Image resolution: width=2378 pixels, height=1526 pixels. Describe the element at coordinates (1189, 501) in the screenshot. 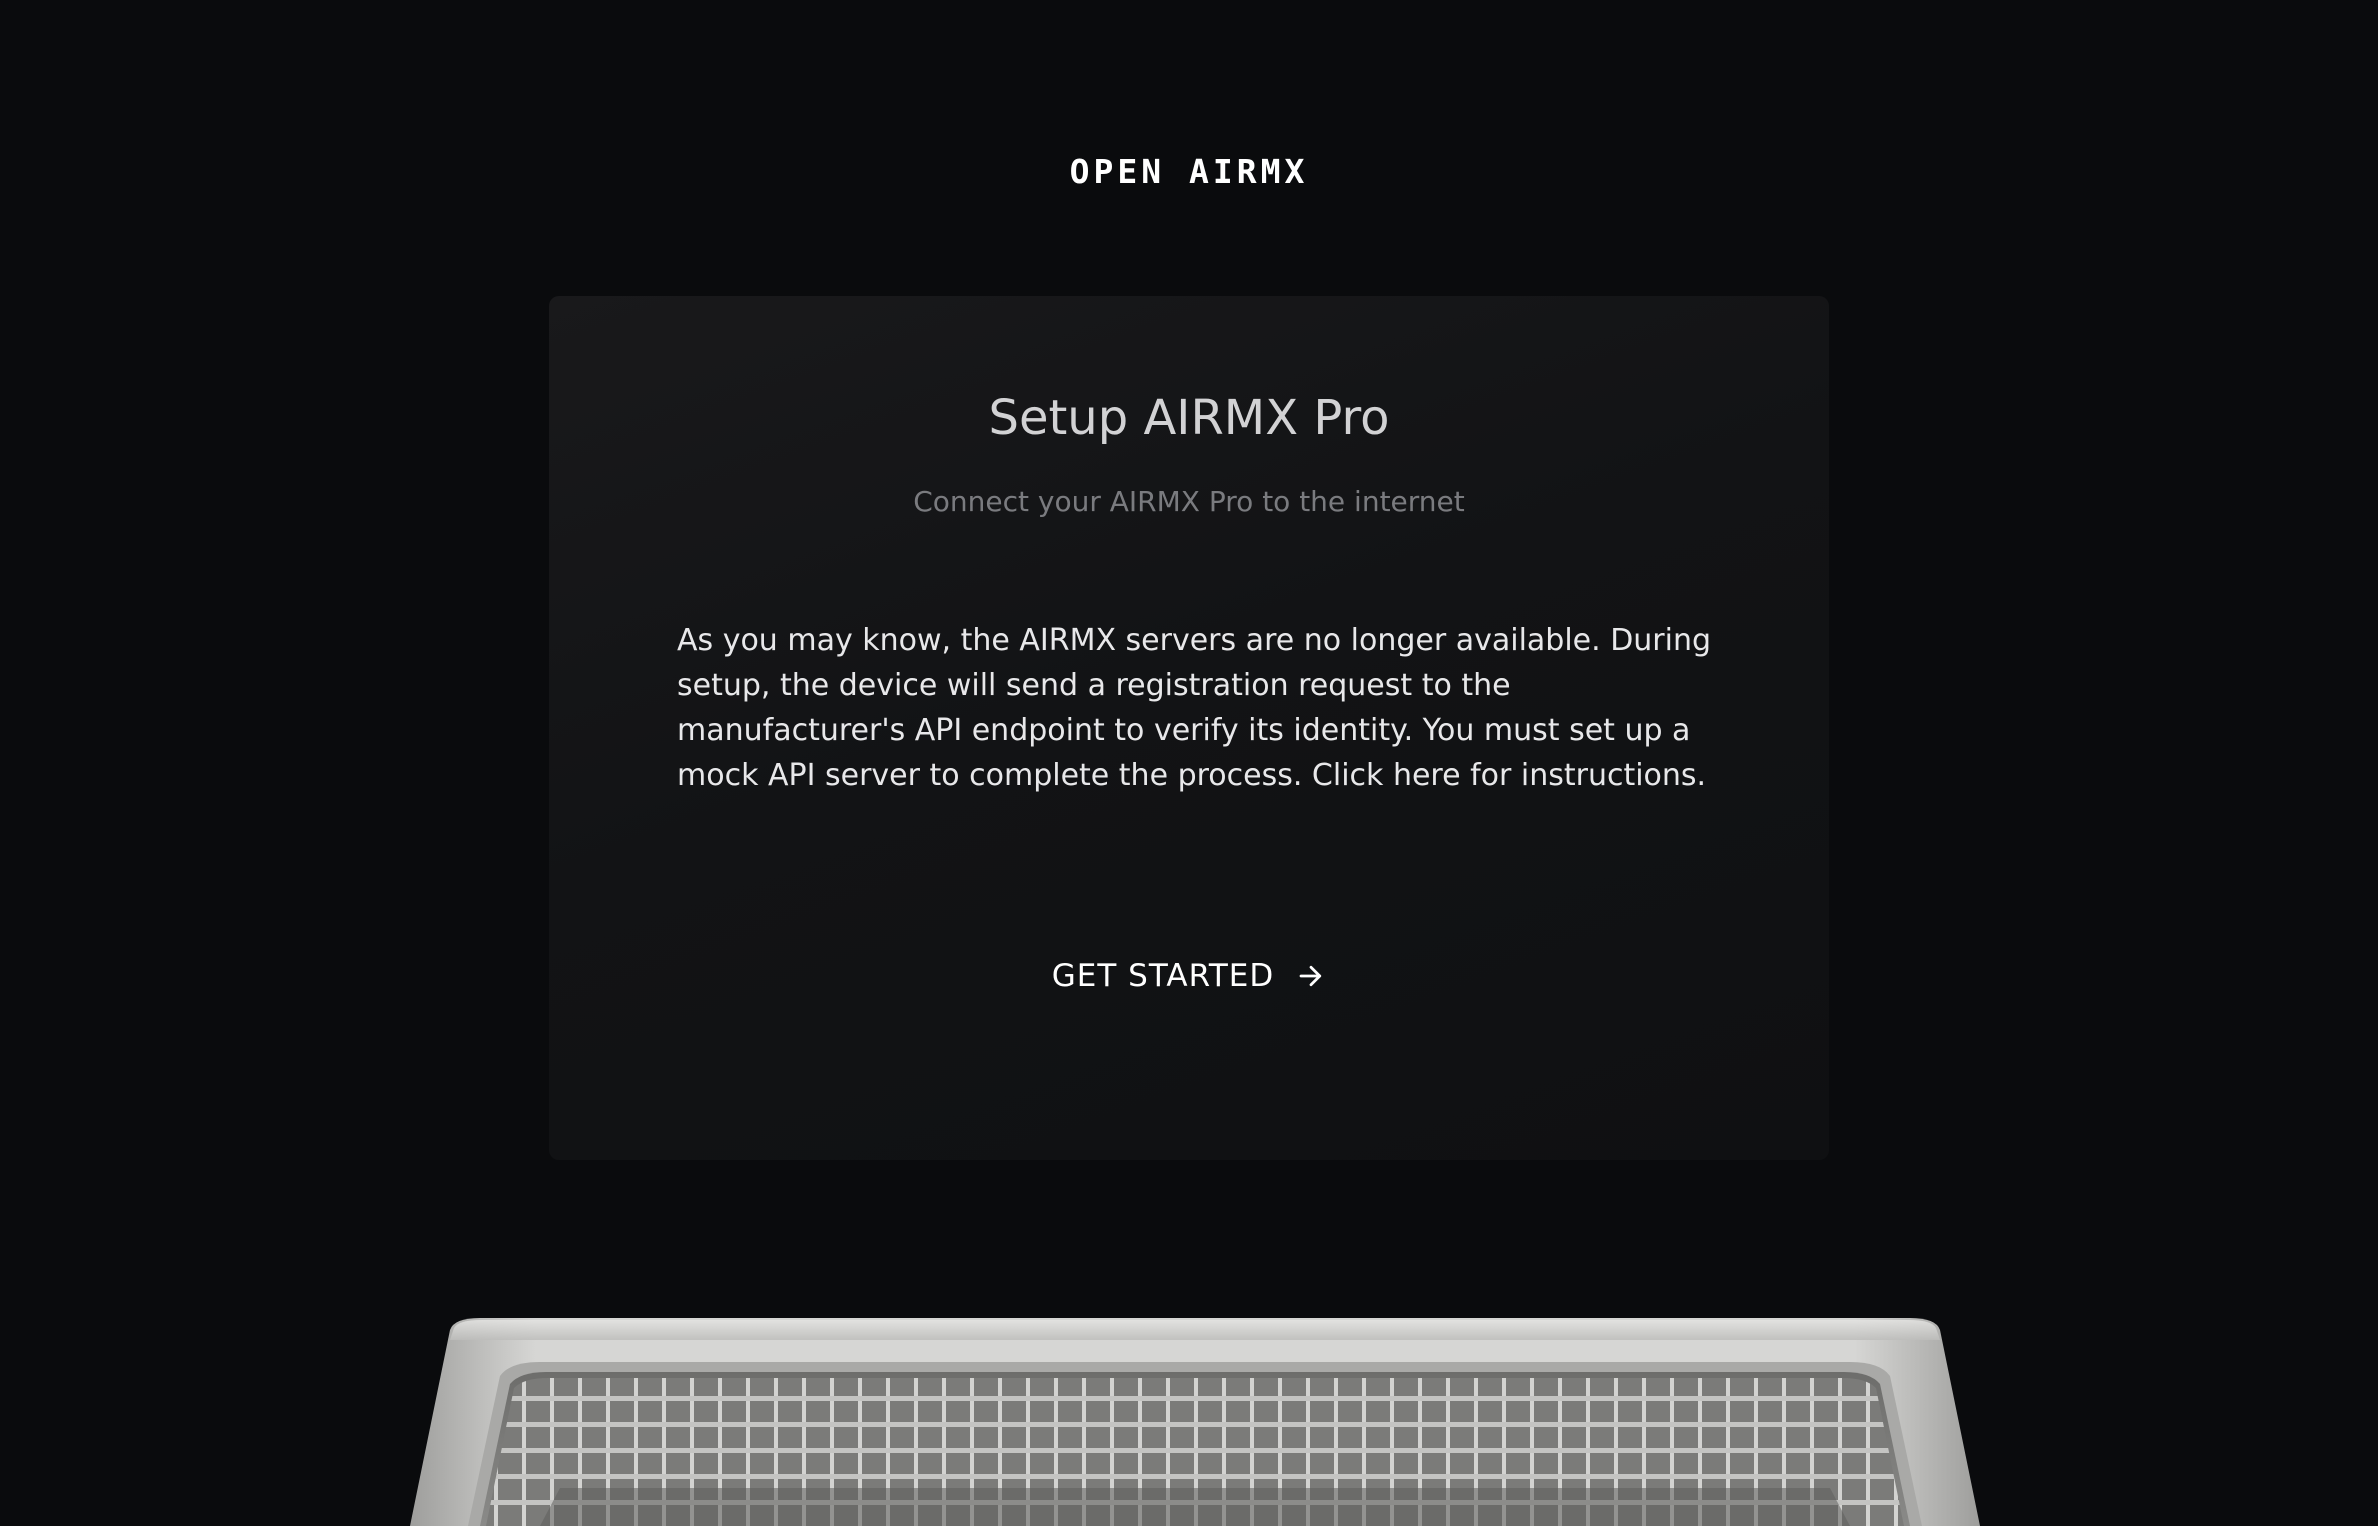

I see `page-subtitle: Connect your AIRMX Pro to the internet` at that location.